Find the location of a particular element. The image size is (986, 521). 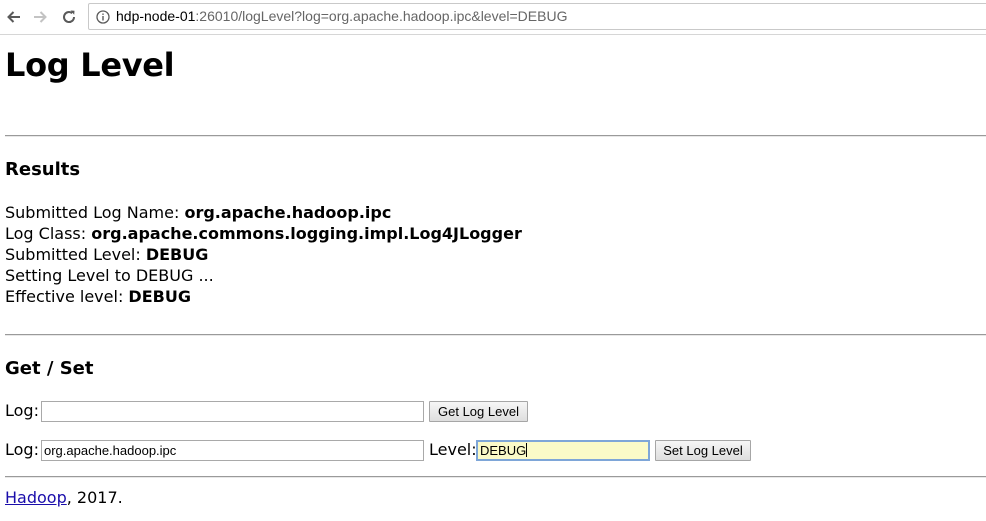

set-log-level-button: Set Log Level is located at coordinates (703, 450).